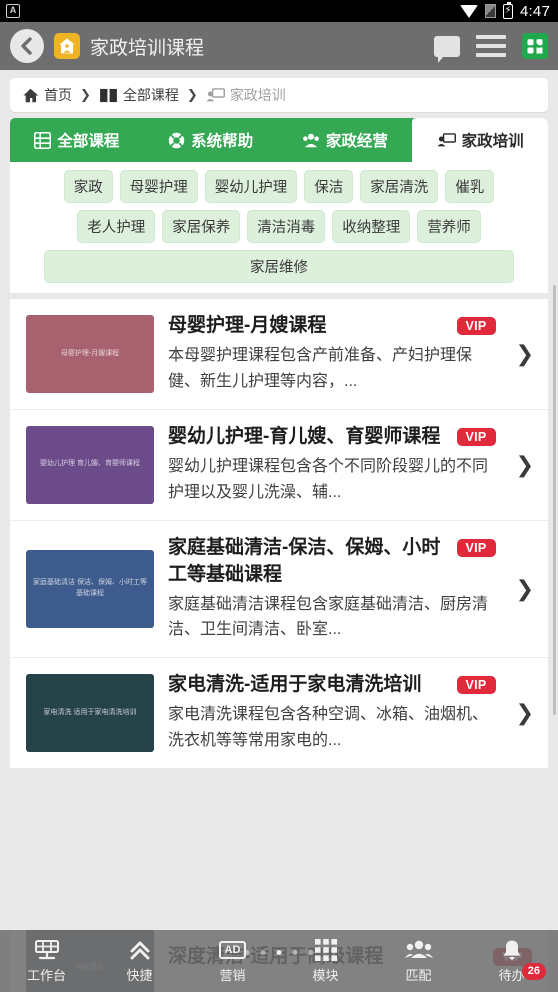 The height and width of the screenshot is (992, 558). Describe the element at coordinates (304, 560) in the screenshot. I see `course-title: 家庭基础清洁-保洁、保姆、小时工等基础课程` at that location.